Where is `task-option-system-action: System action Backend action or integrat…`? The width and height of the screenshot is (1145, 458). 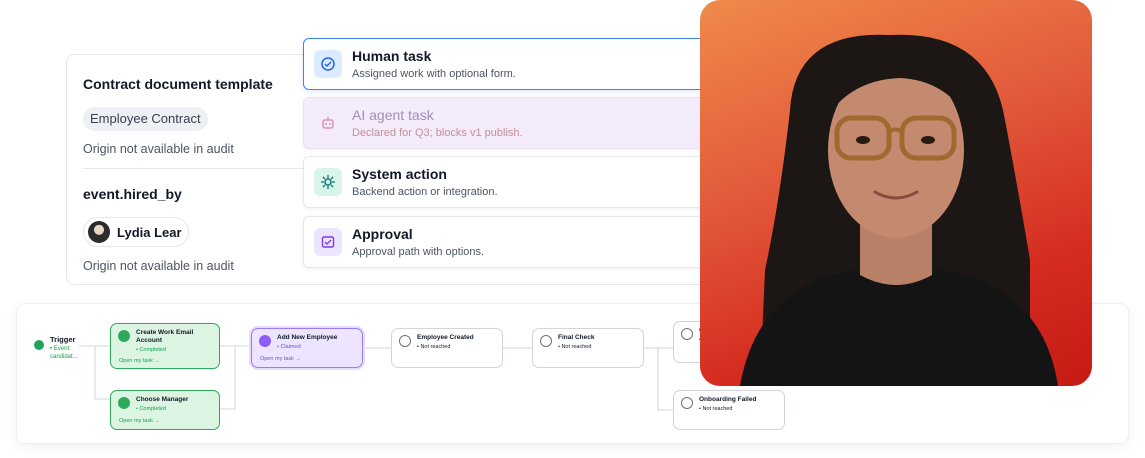
task-option-system-action: System action Backend action or integrat… is located at coordinates (513, 182).